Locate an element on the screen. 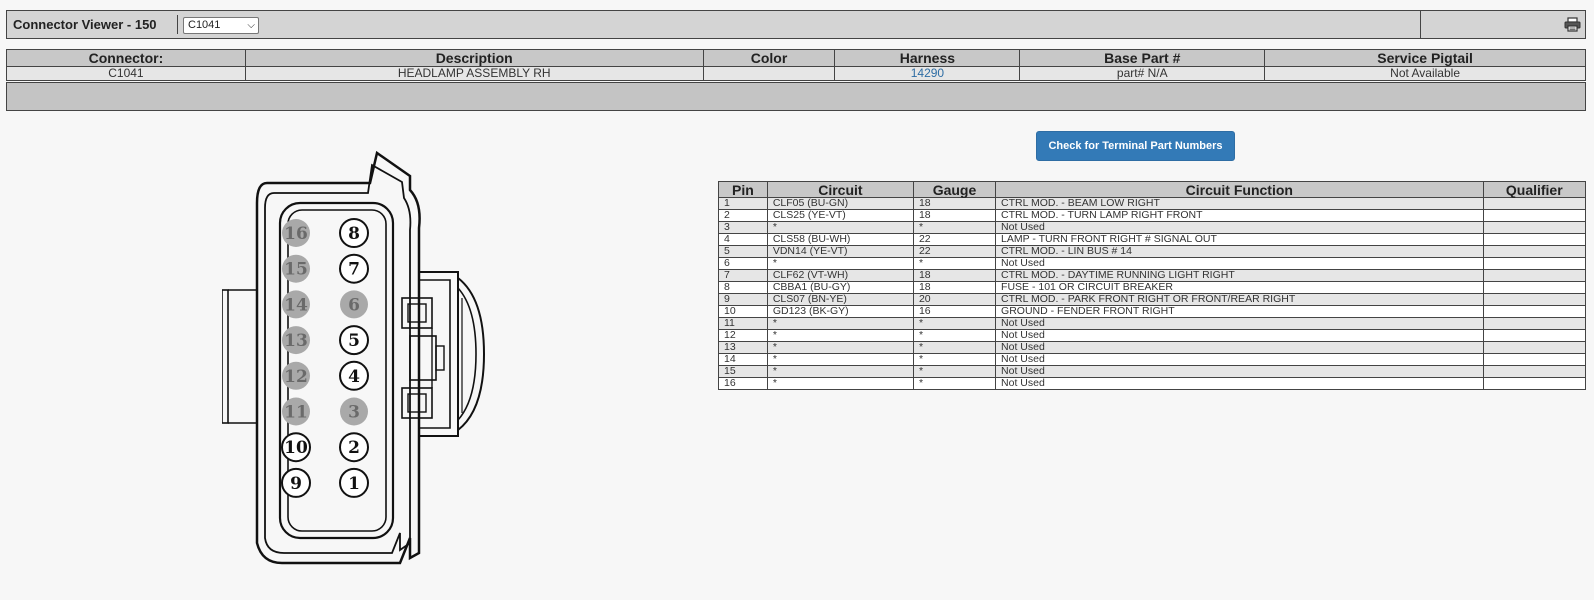 This screenshot has width=1594, height=600. pin-cell-pin: 6 is located at coordinates (743, 263).